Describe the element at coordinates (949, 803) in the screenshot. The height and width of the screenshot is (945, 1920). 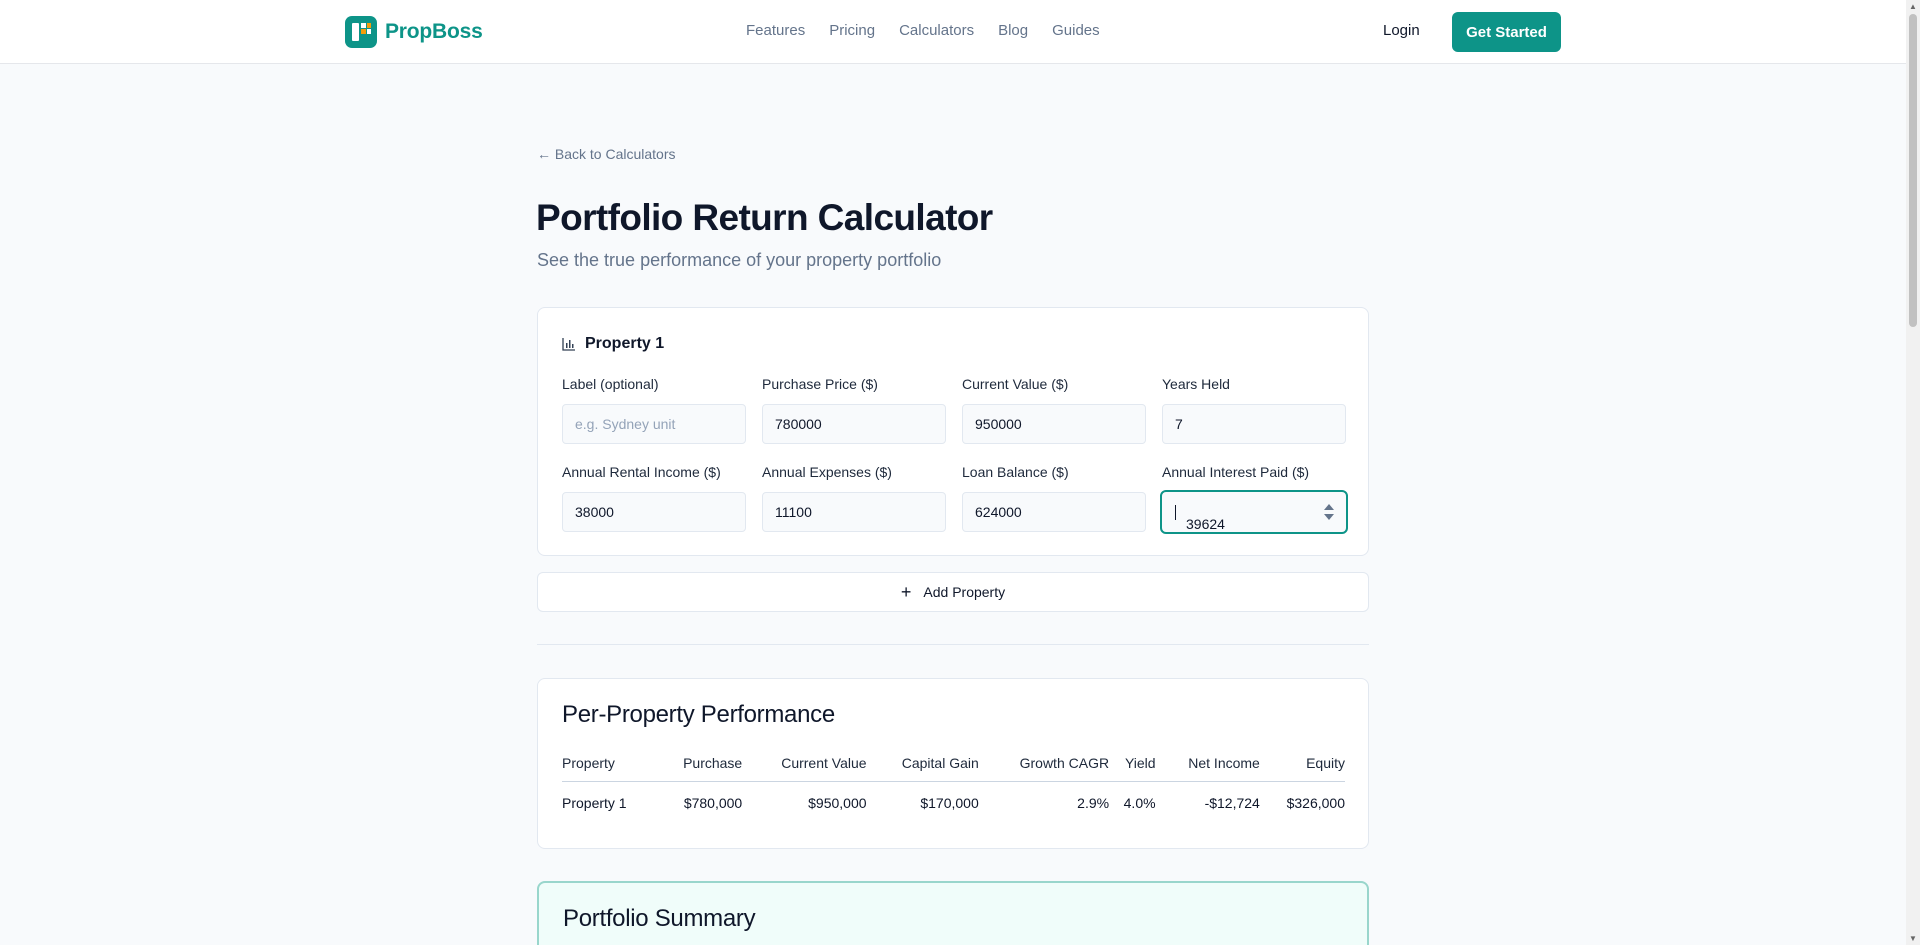
I see `cell-capital-gain: $170,000` at that location.